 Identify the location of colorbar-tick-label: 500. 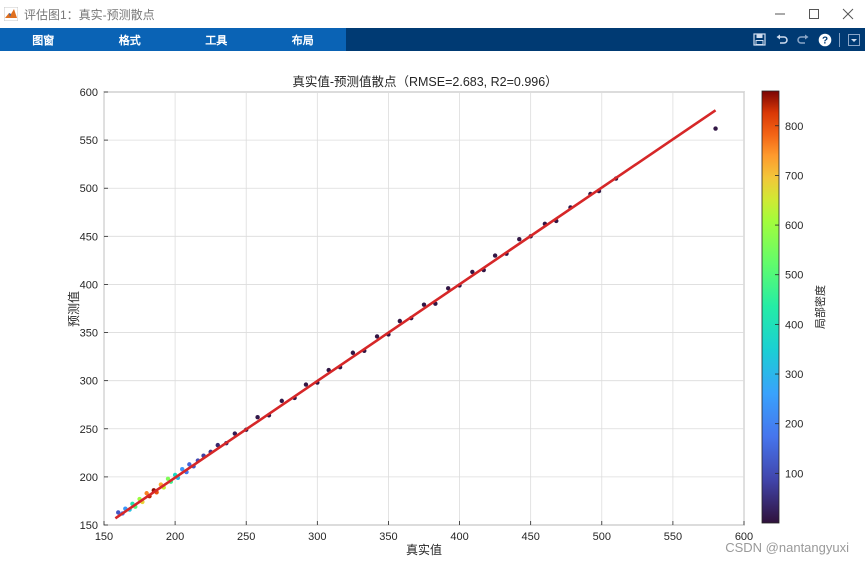
(794, 276).